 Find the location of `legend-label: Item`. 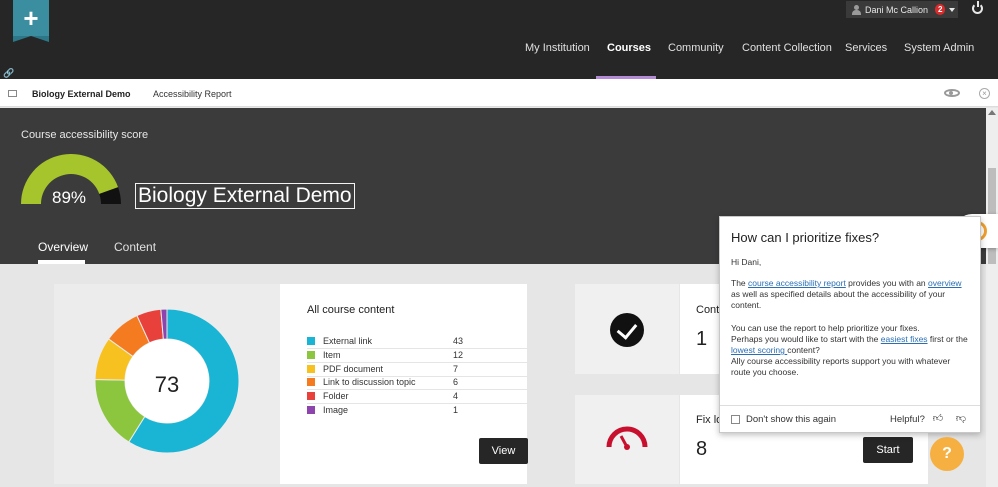

legend-label: Item is located at coordinates (332, 355).